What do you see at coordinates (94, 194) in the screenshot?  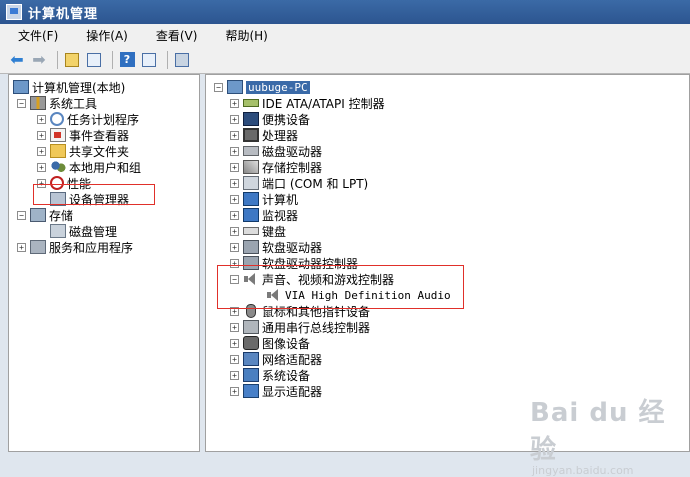 I see `highlight-box-device-manager` at bounding box center [94, 194].